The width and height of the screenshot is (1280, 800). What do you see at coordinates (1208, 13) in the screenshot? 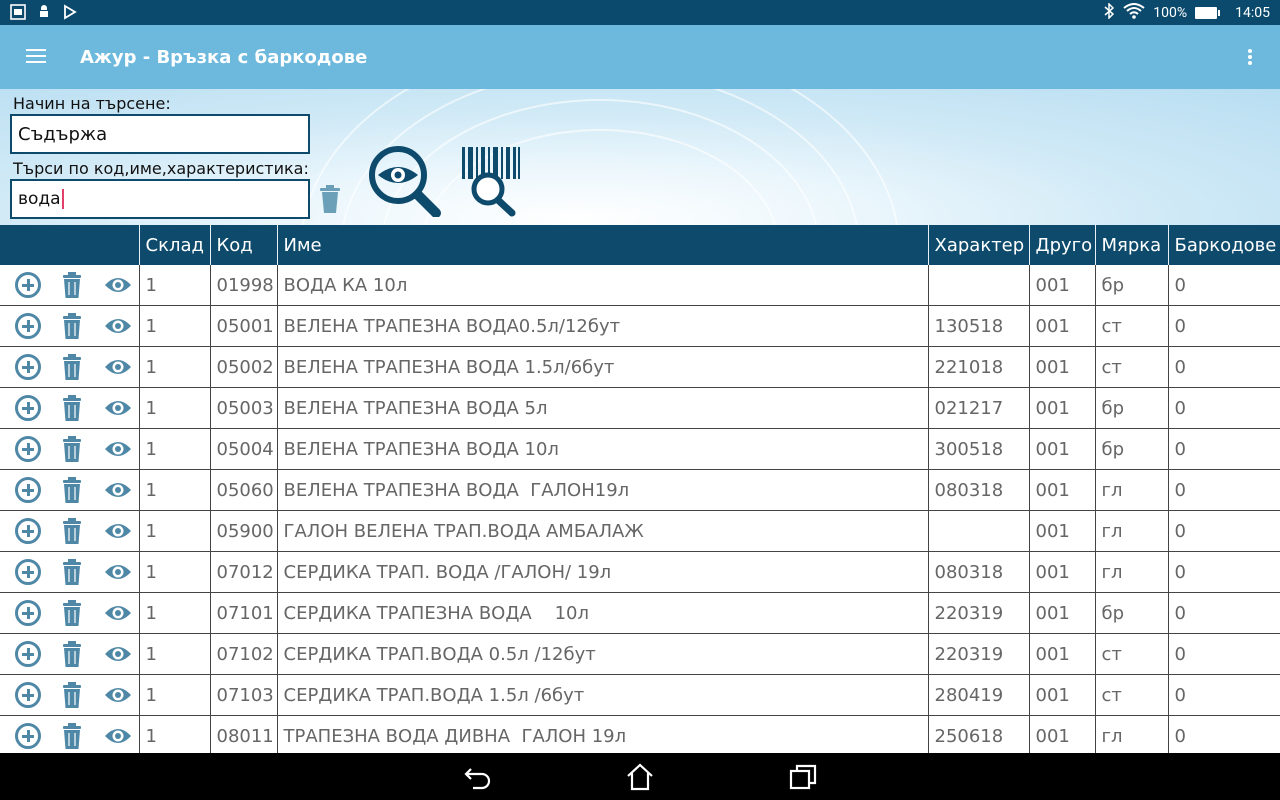
I see `battery-icon` at bounding box center [1208, 13].